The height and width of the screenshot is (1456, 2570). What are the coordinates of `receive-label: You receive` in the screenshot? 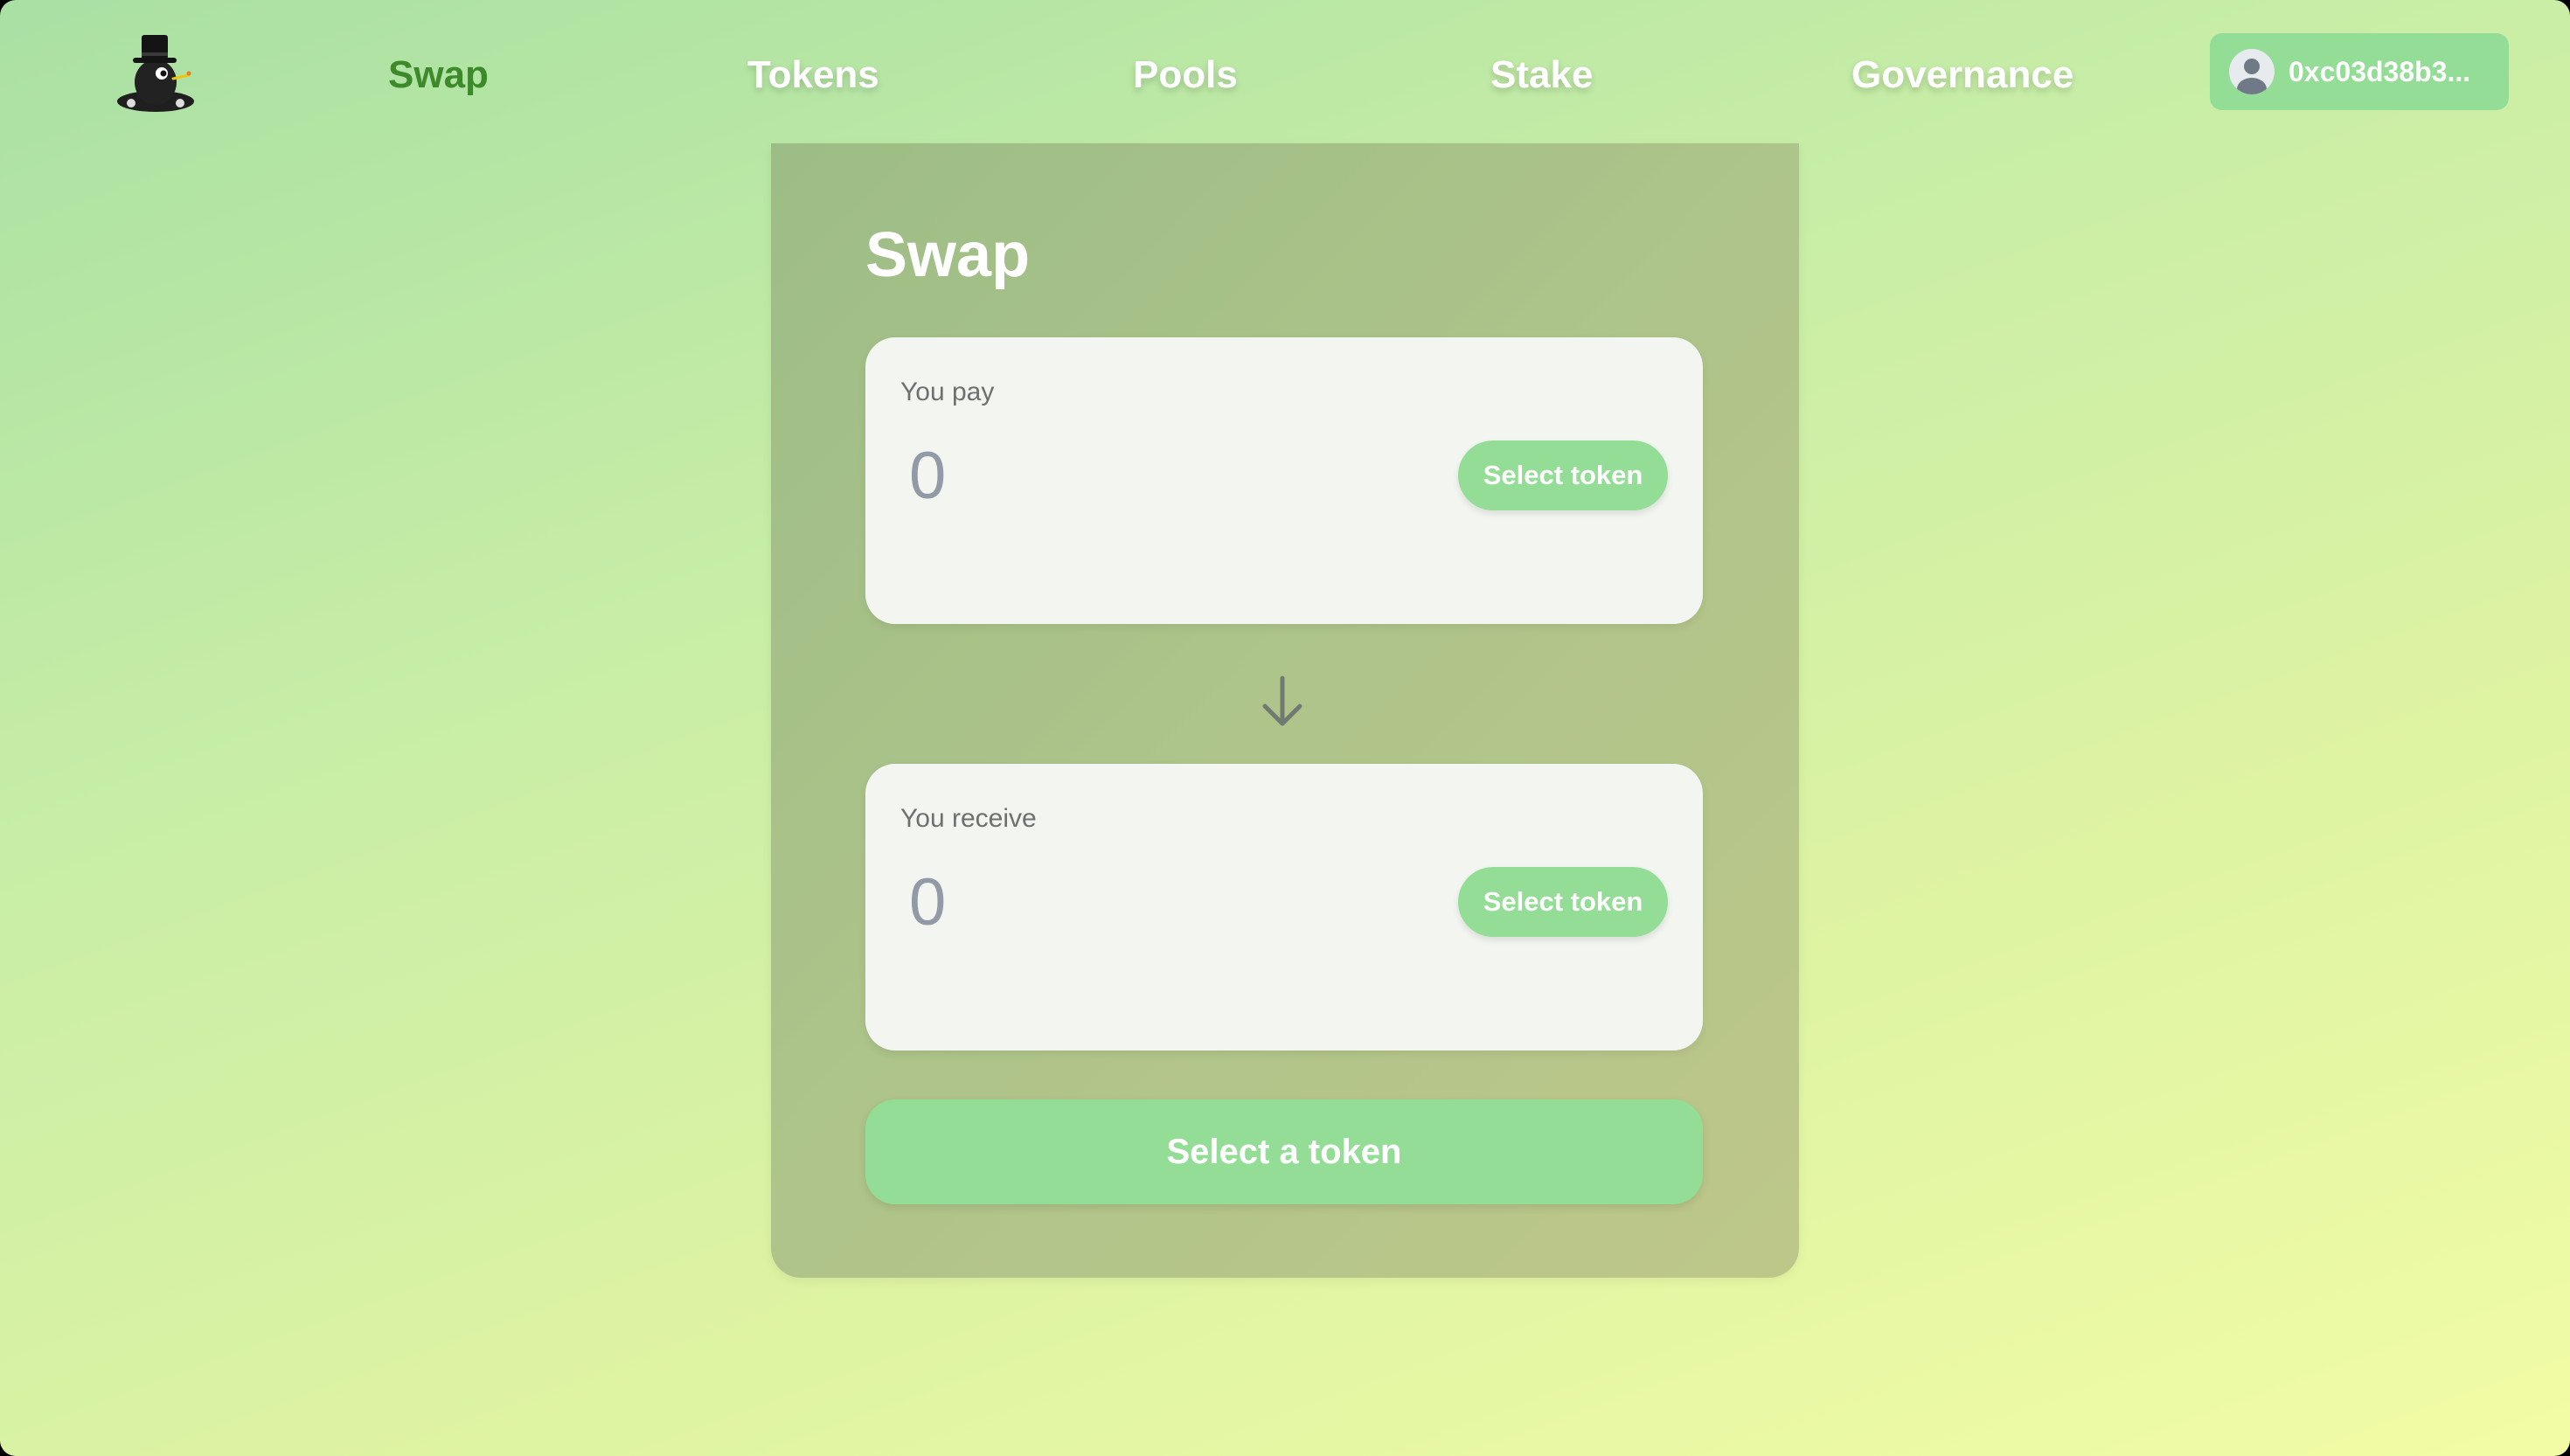 It's located at (968, 818).